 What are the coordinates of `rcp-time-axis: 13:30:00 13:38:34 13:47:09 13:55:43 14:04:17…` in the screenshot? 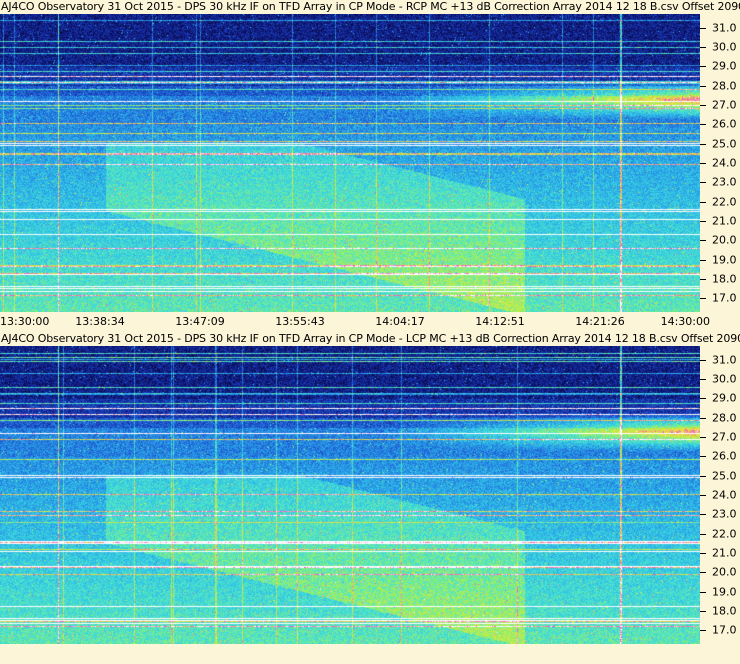 It's located at (370, 322).